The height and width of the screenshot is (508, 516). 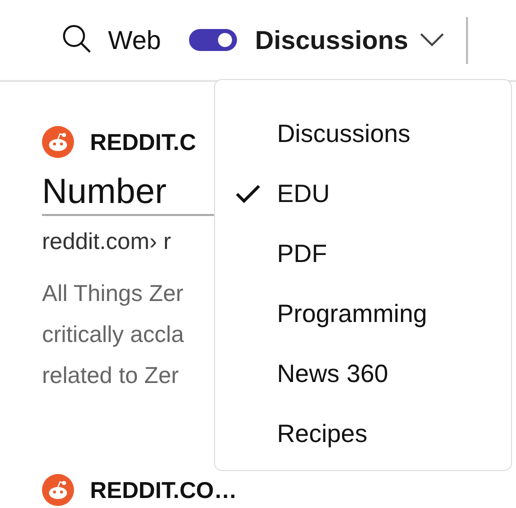 I want to click on menu-item: PDF, so click(x=363, y=254).